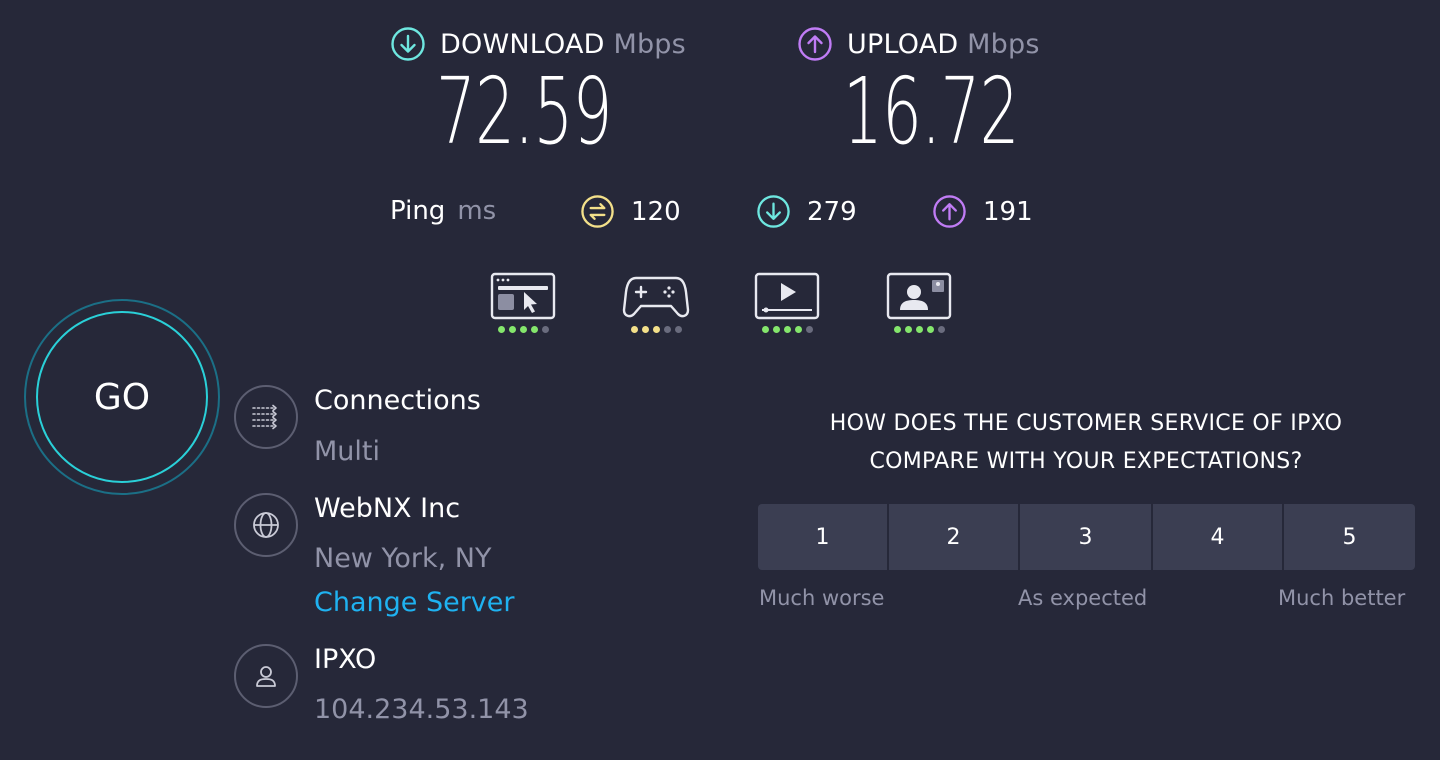 The width and height of the screenshot is (1440, 760). I want to click on rating-option-4: 4, so click(1217, 537).